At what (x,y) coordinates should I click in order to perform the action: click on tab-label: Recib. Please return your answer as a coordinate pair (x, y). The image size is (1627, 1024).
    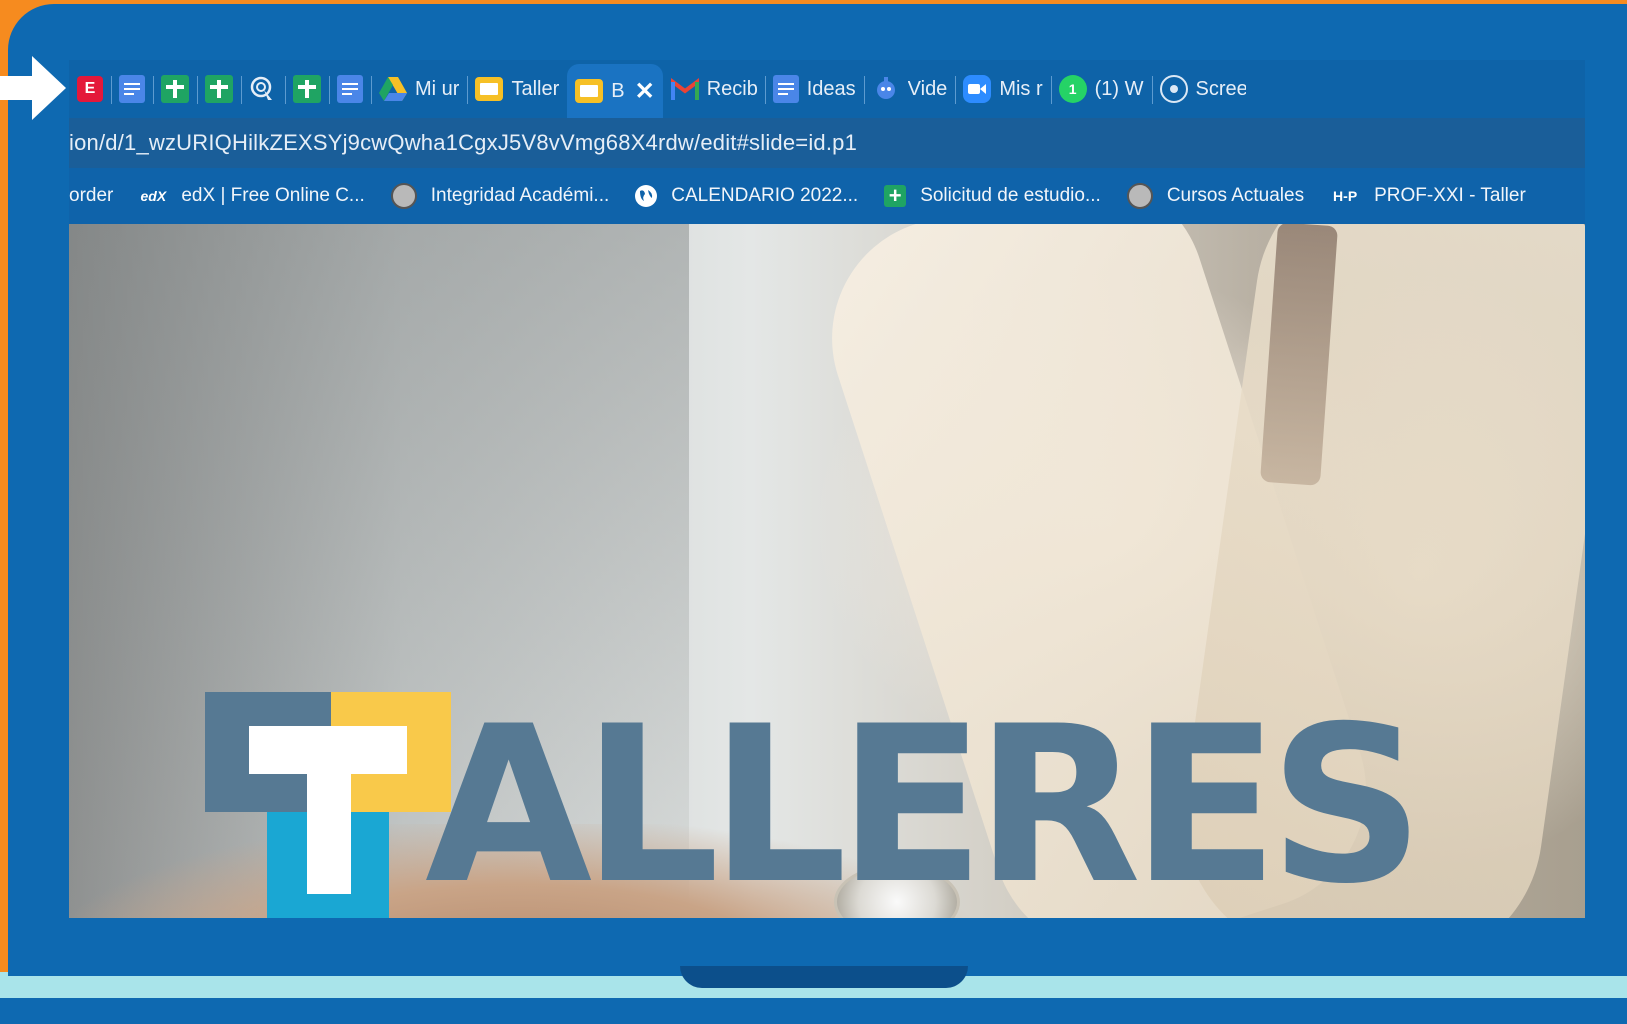
    Looking at the image, I should click on (731, 88).